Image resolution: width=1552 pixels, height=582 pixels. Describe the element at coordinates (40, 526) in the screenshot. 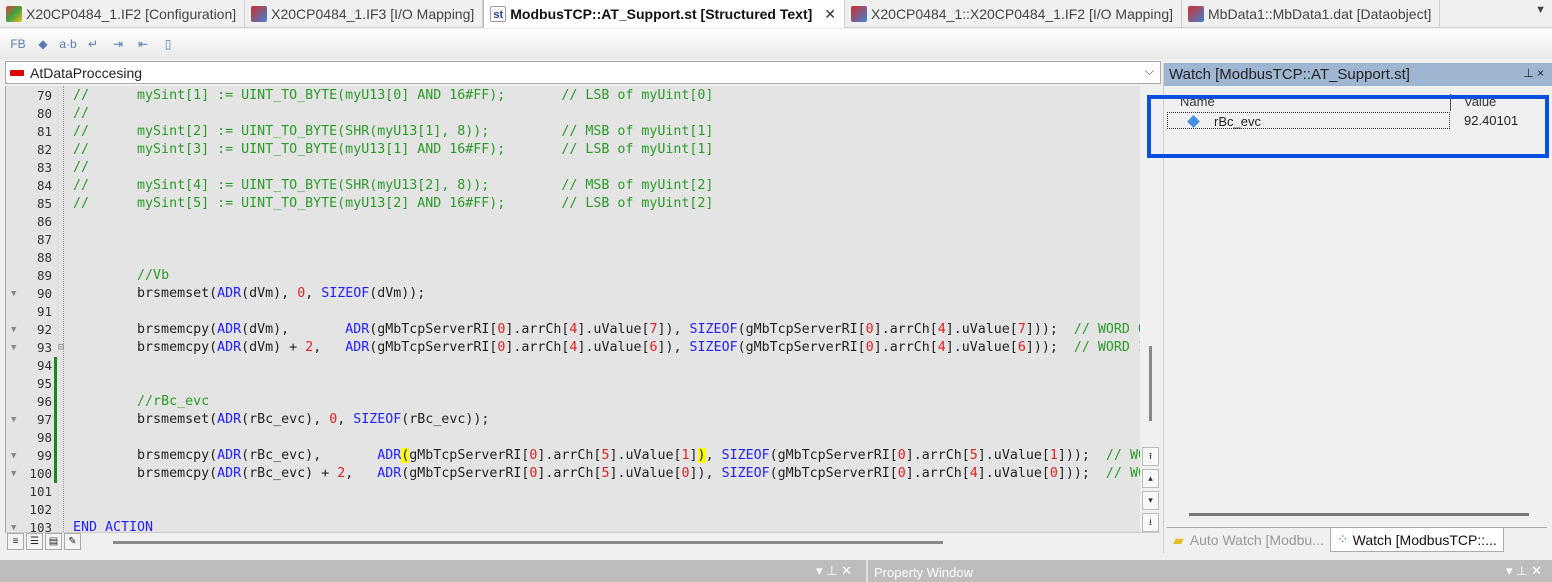

I see `line-number: 103` at that location.